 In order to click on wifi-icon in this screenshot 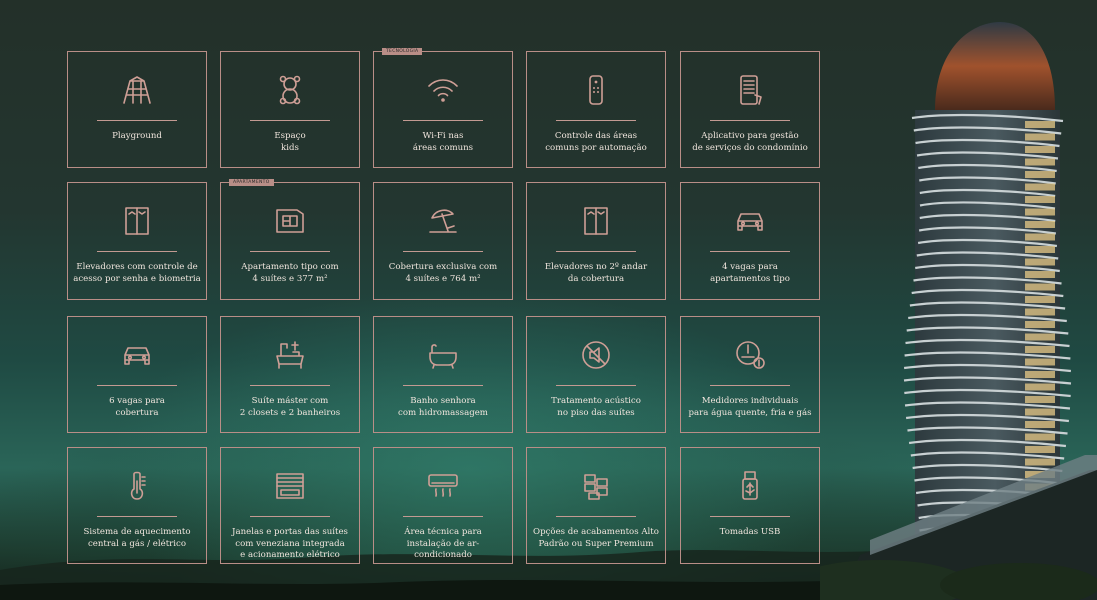, I will do `click(443, 90)`.